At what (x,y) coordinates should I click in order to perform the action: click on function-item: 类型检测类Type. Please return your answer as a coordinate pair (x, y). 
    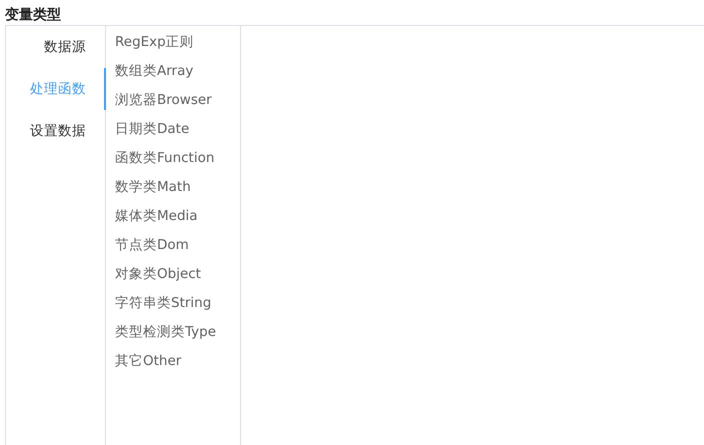
    Looking at the image, I should click on (177, 332).